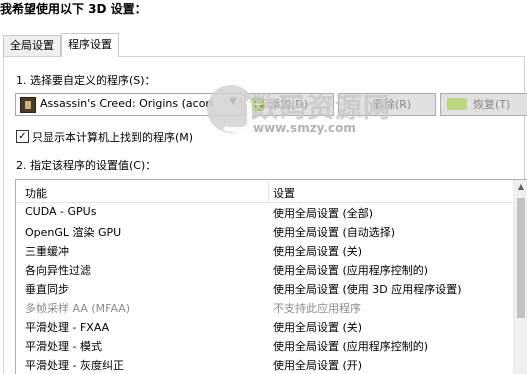 This screenshot has width=527, height=374. Describe the element at coordinates (265, 345) in the screenshot. I see `table-row: 平滑处理 - 模式 使用全局设置 (应用程序控制的)` at that location.